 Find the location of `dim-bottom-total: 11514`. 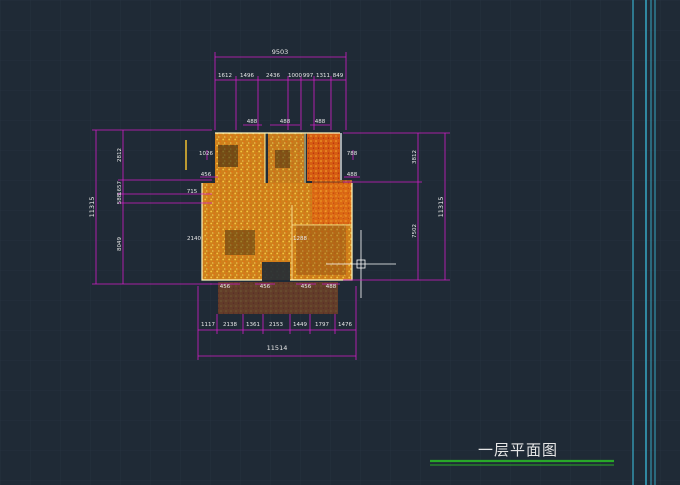

dim-bottom-total: 11514 is located at coordinates (277, 348).